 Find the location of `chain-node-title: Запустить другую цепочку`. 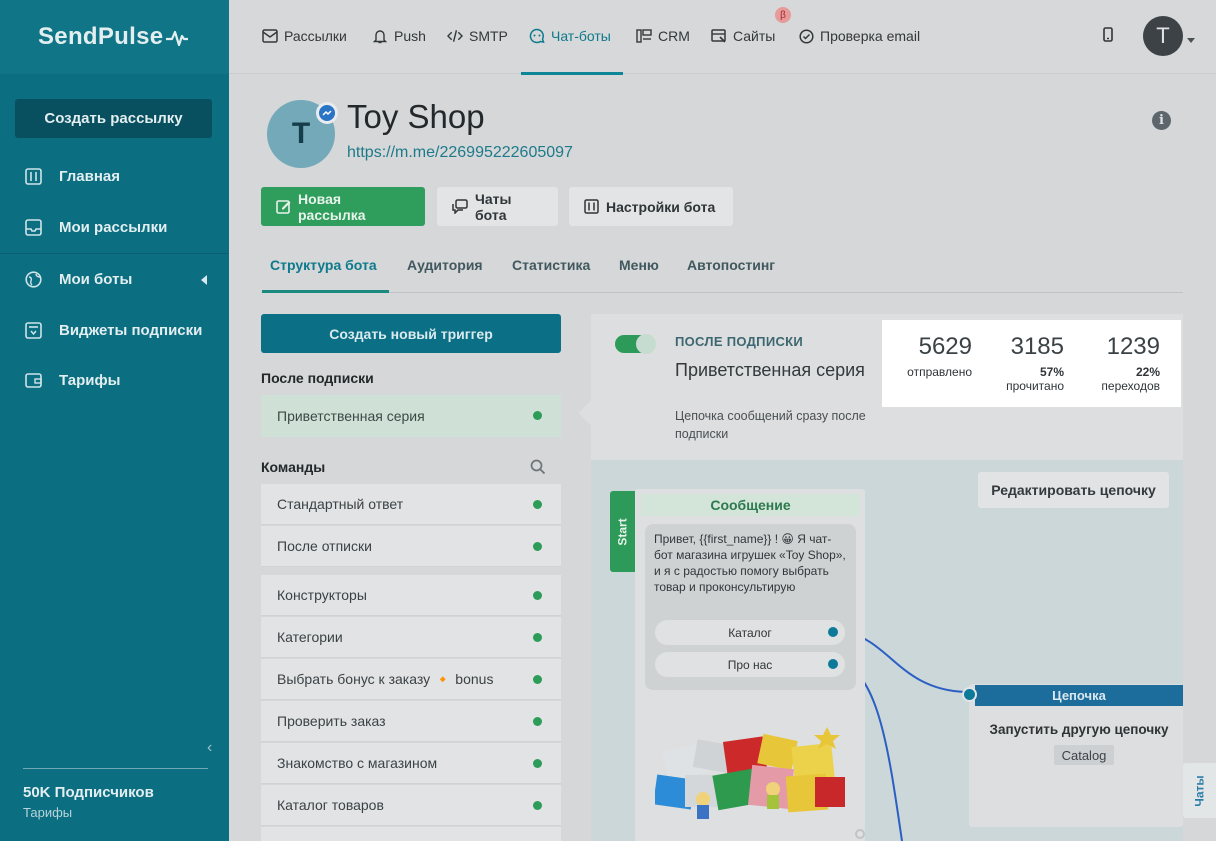

chain-node-title: Запустить другую цепочку is located at coordinates (1079, 729).